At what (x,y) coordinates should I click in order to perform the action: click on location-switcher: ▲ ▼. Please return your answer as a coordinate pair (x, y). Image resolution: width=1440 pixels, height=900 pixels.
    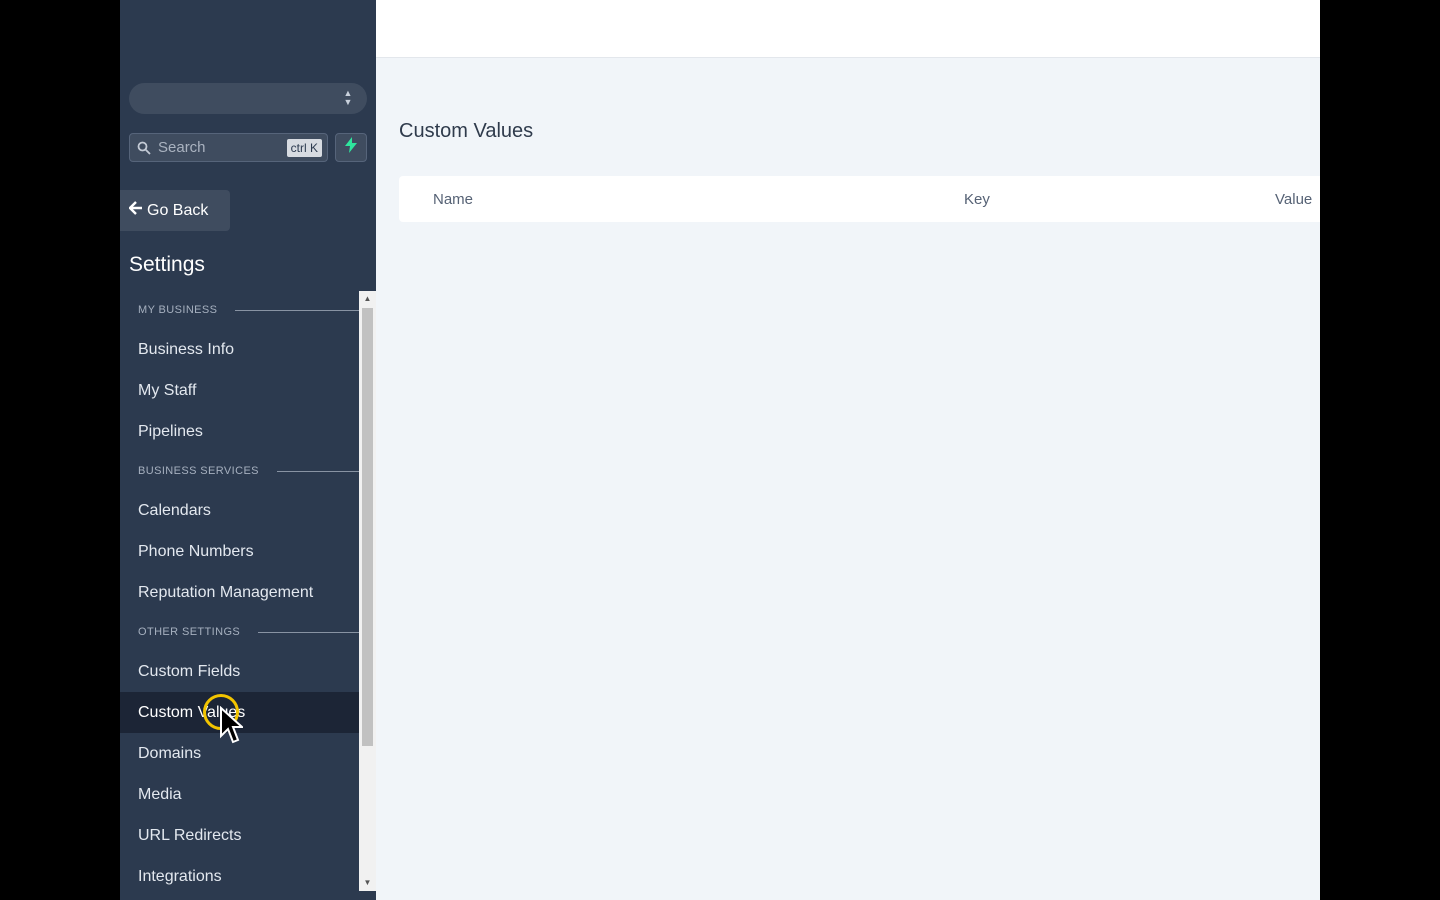
    Looking at the image, I should click on (248, 98).